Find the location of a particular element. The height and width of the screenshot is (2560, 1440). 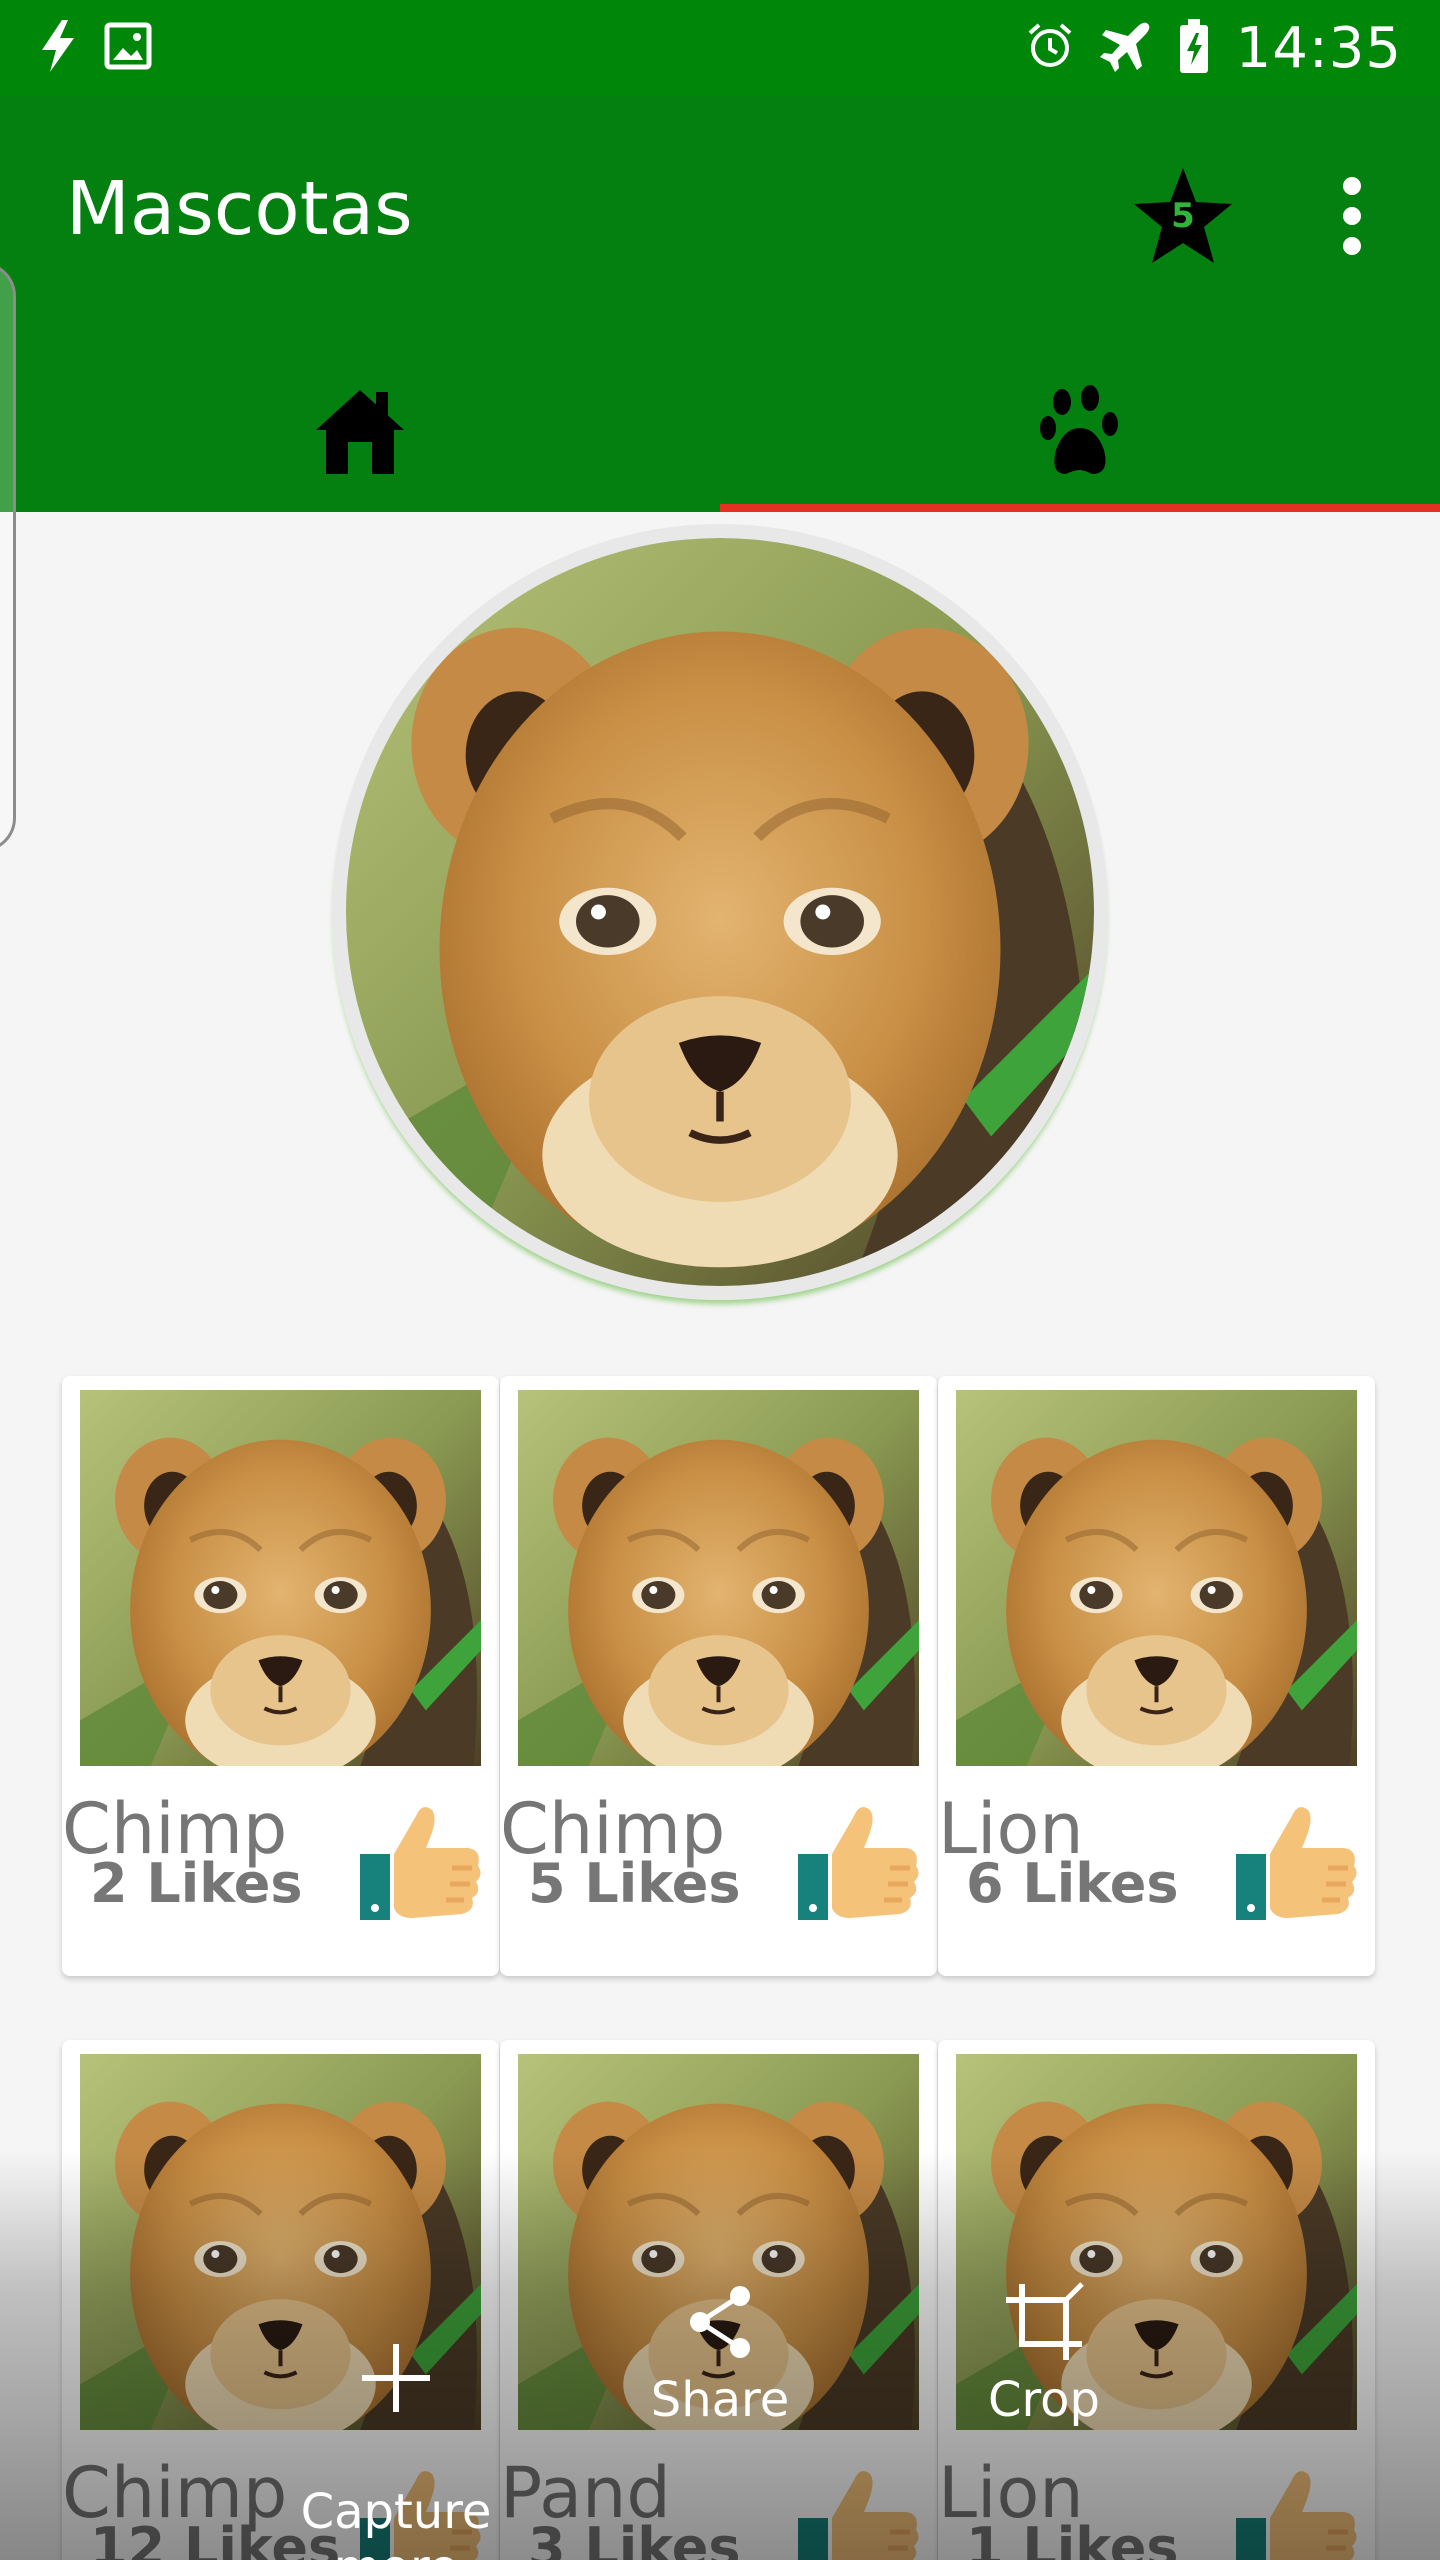

more-vert-icon is located at coordinates (1352, 216).